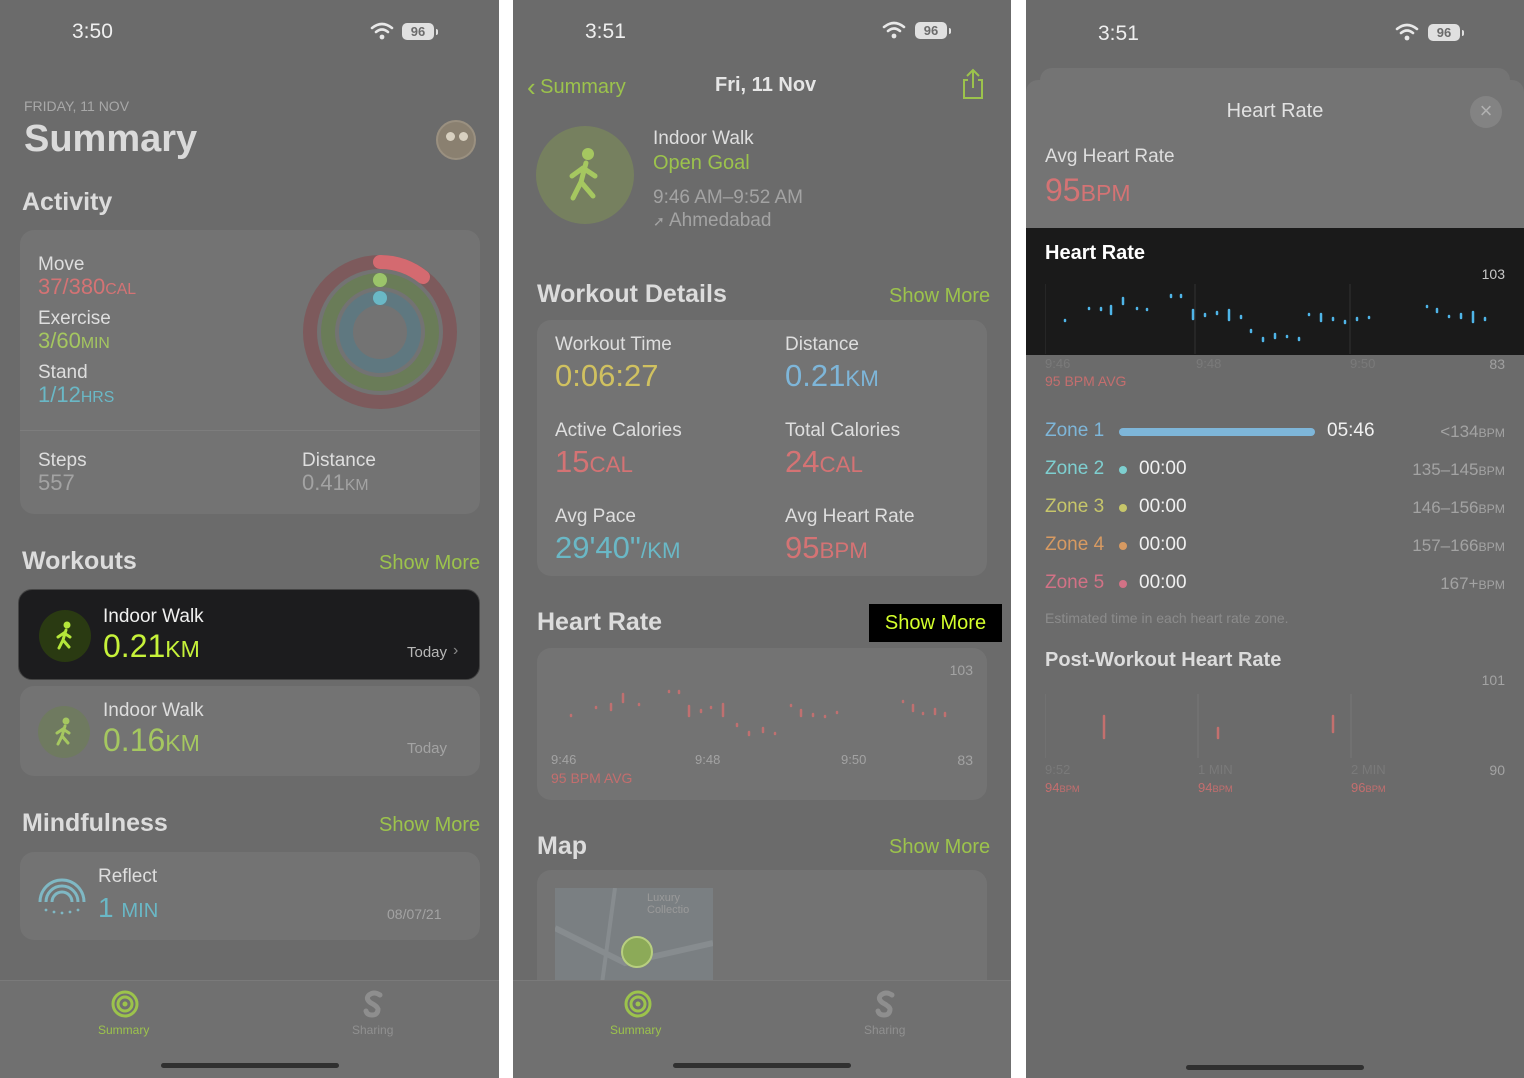  Describe the element at coordinates (762, 1065) in the screenshot. I see `home-indicator` at that location.